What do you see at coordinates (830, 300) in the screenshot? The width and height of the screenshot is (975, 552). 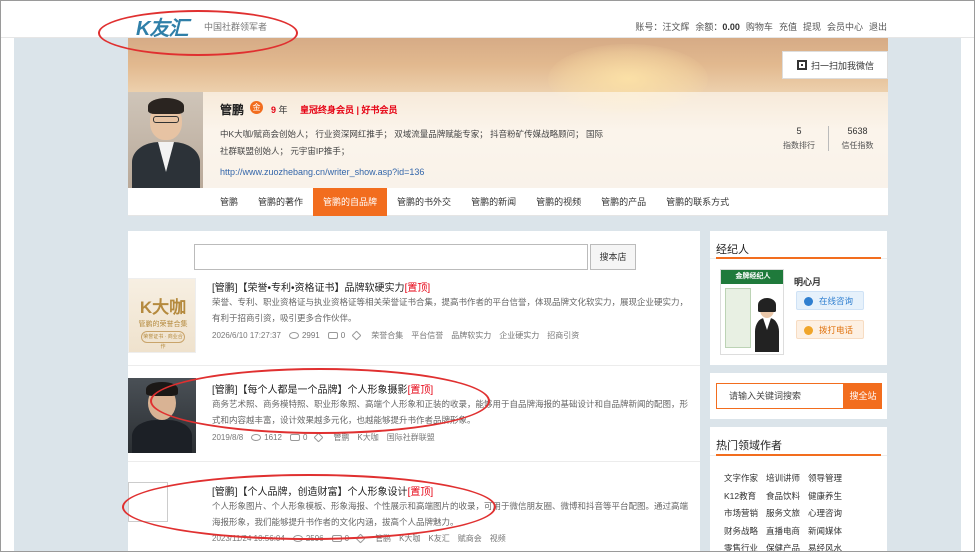 I see `online-consult-button: 在线咨询` at bounding box center [830, 300].